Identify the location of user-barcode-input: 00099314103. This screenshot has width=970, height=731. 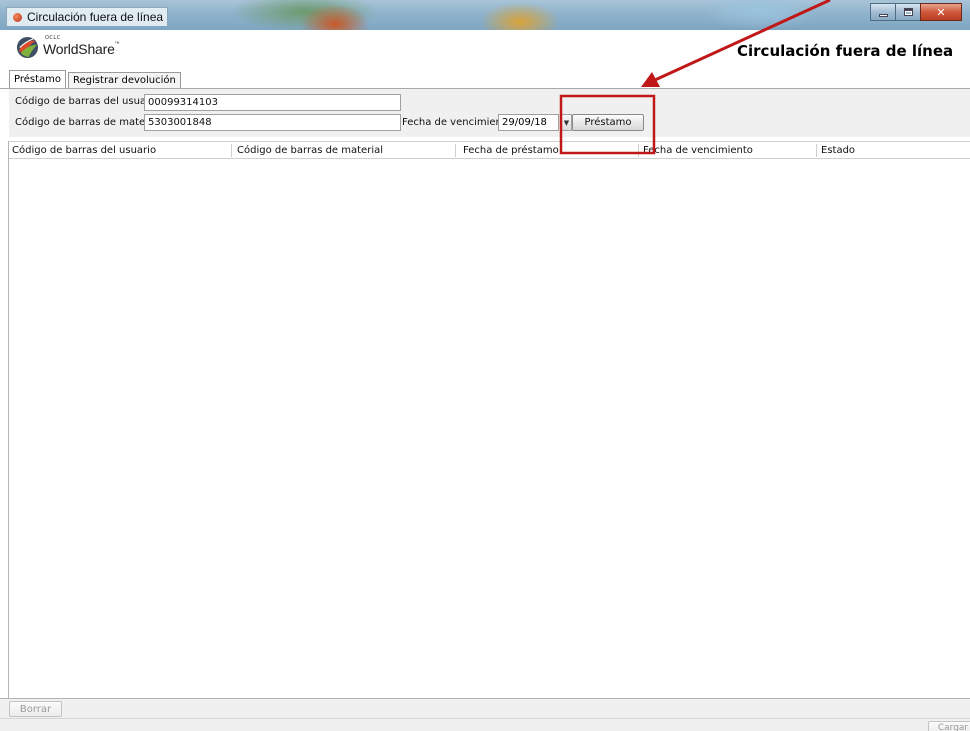
(272, 102).